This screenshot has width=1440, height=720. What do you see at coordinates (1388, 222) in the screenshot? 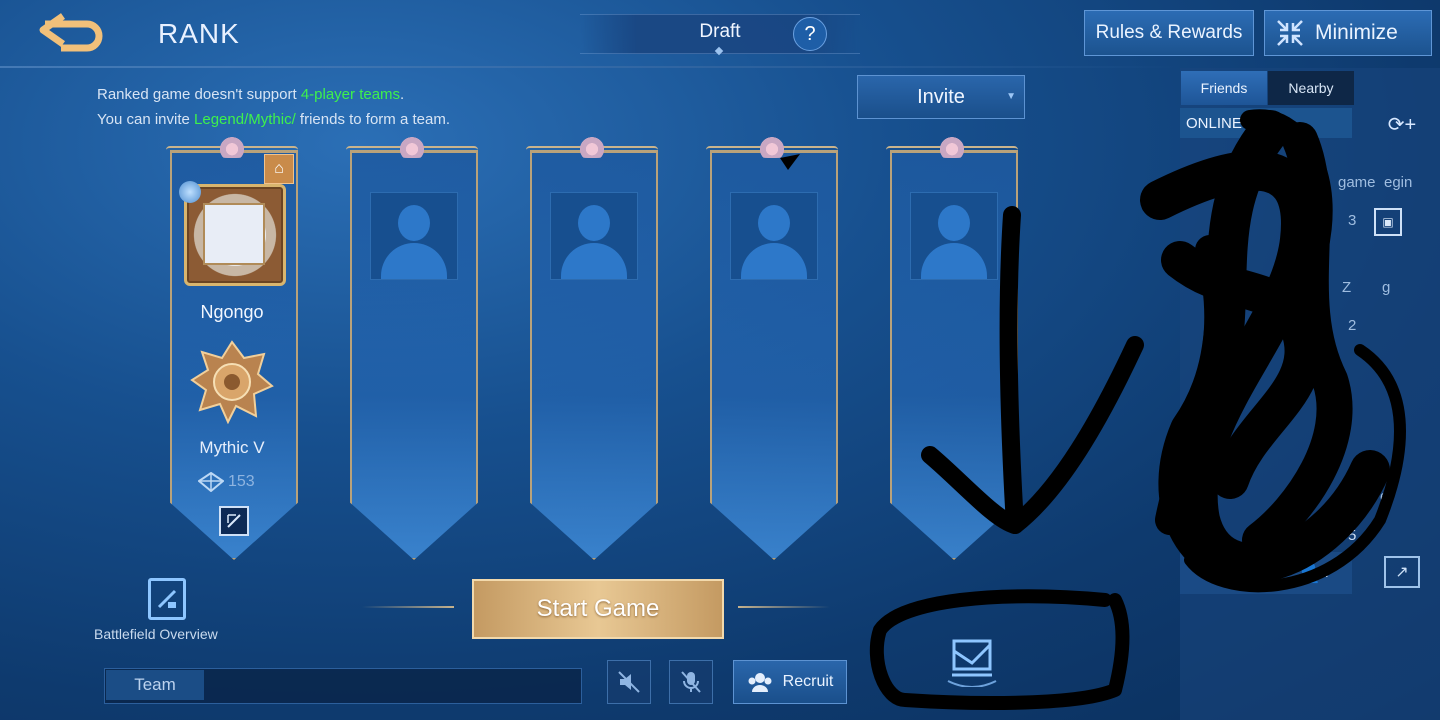
I see `image-icon: ▣` at bounding box center [1388, 222].